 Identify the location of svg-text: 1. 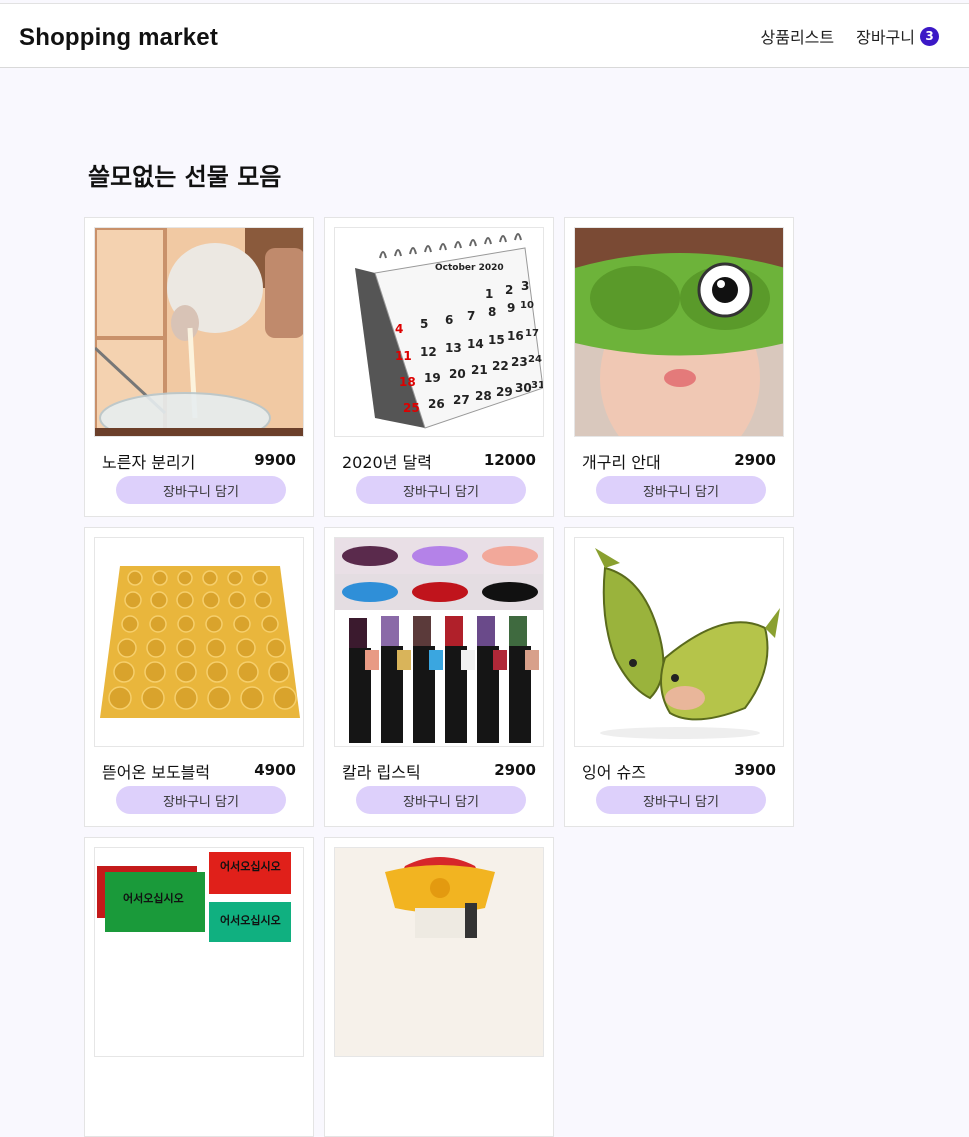
(489, 294).